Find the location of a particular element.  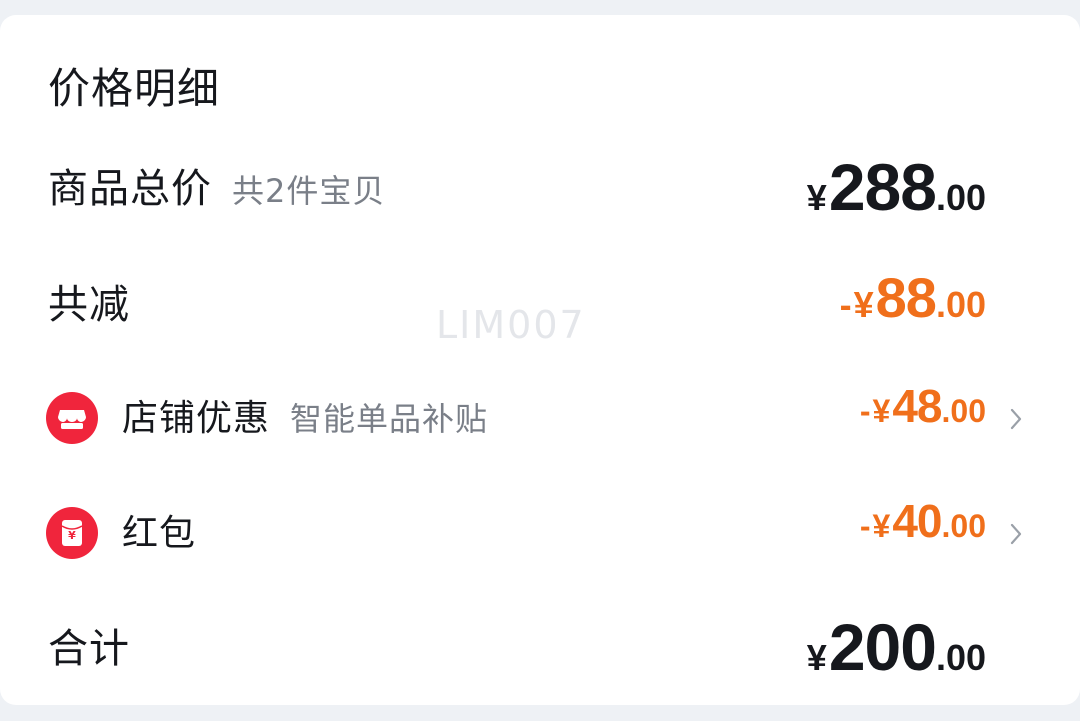

price-integer: 40 is located at coordinates (917, 521).